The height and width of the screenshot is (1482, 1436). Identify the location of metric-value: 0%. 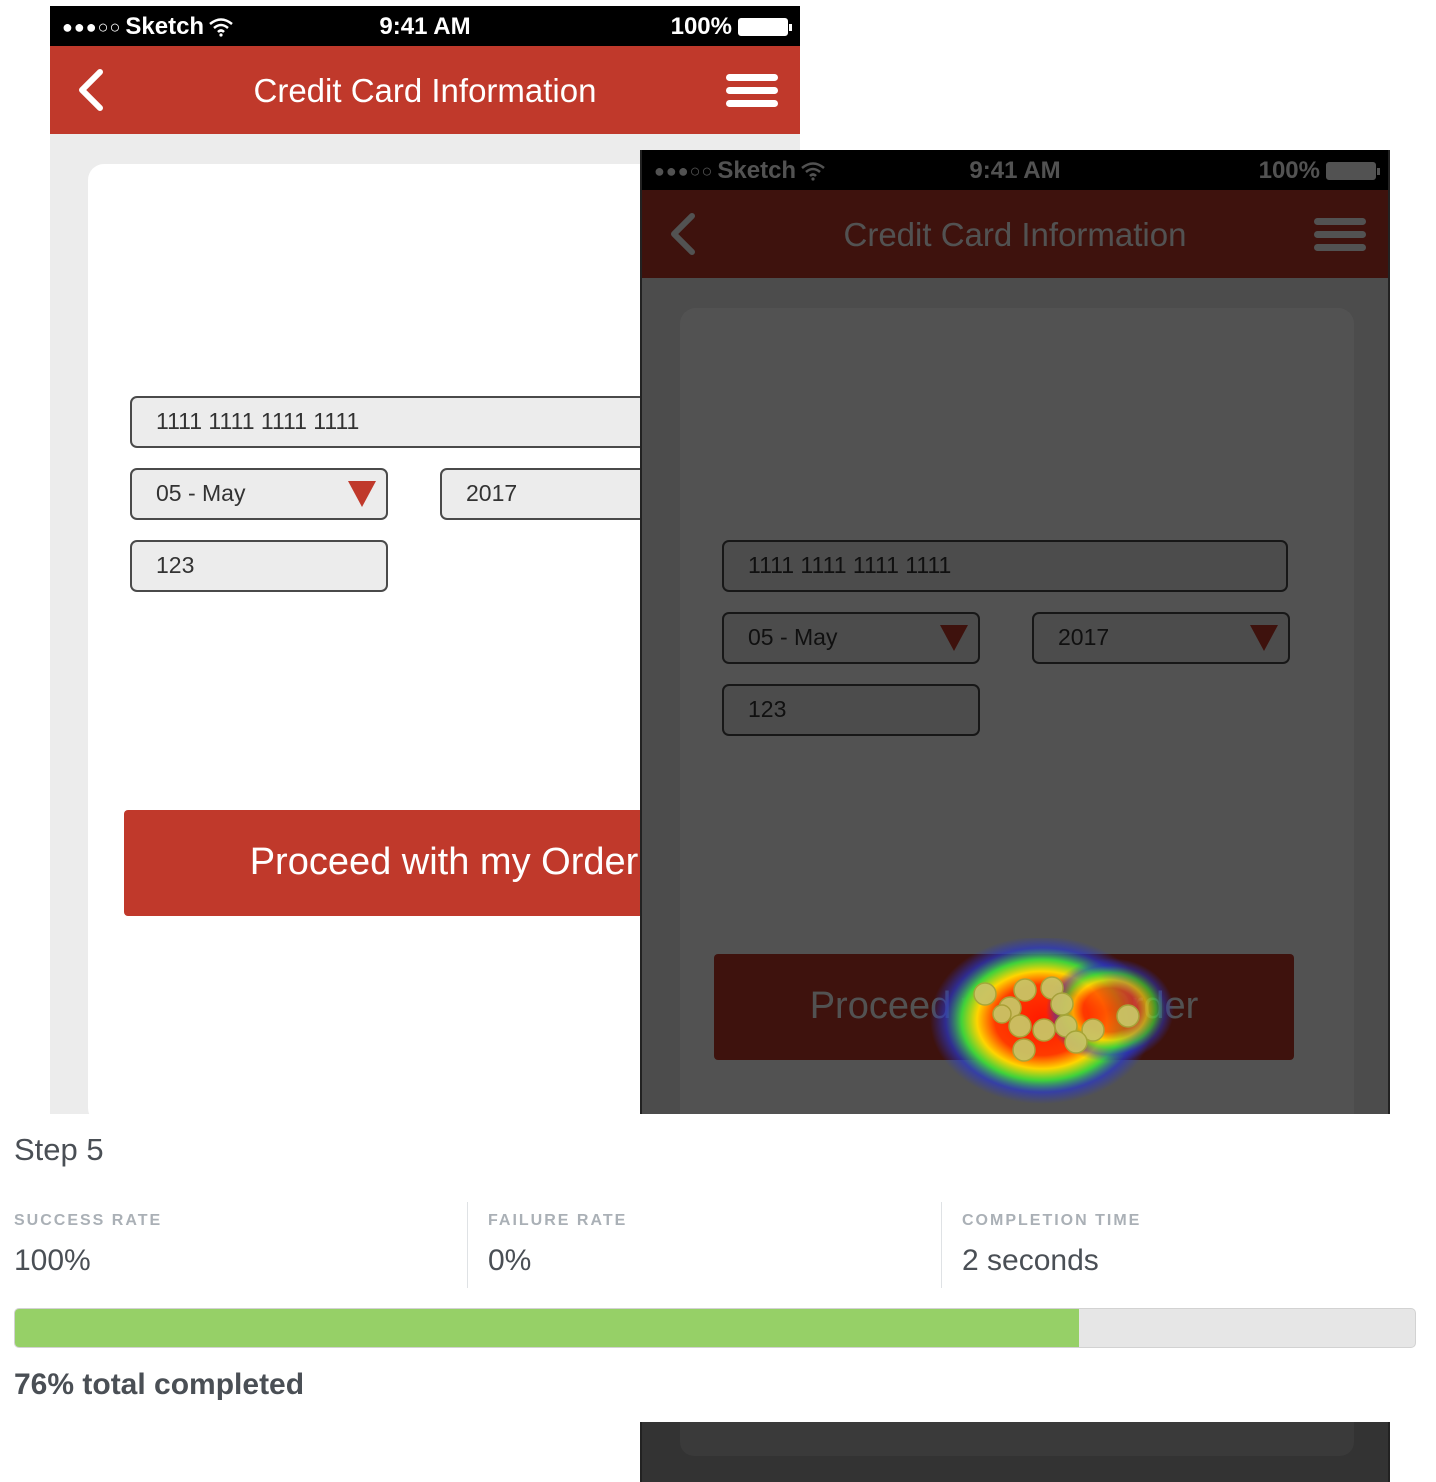
(510, 1260).